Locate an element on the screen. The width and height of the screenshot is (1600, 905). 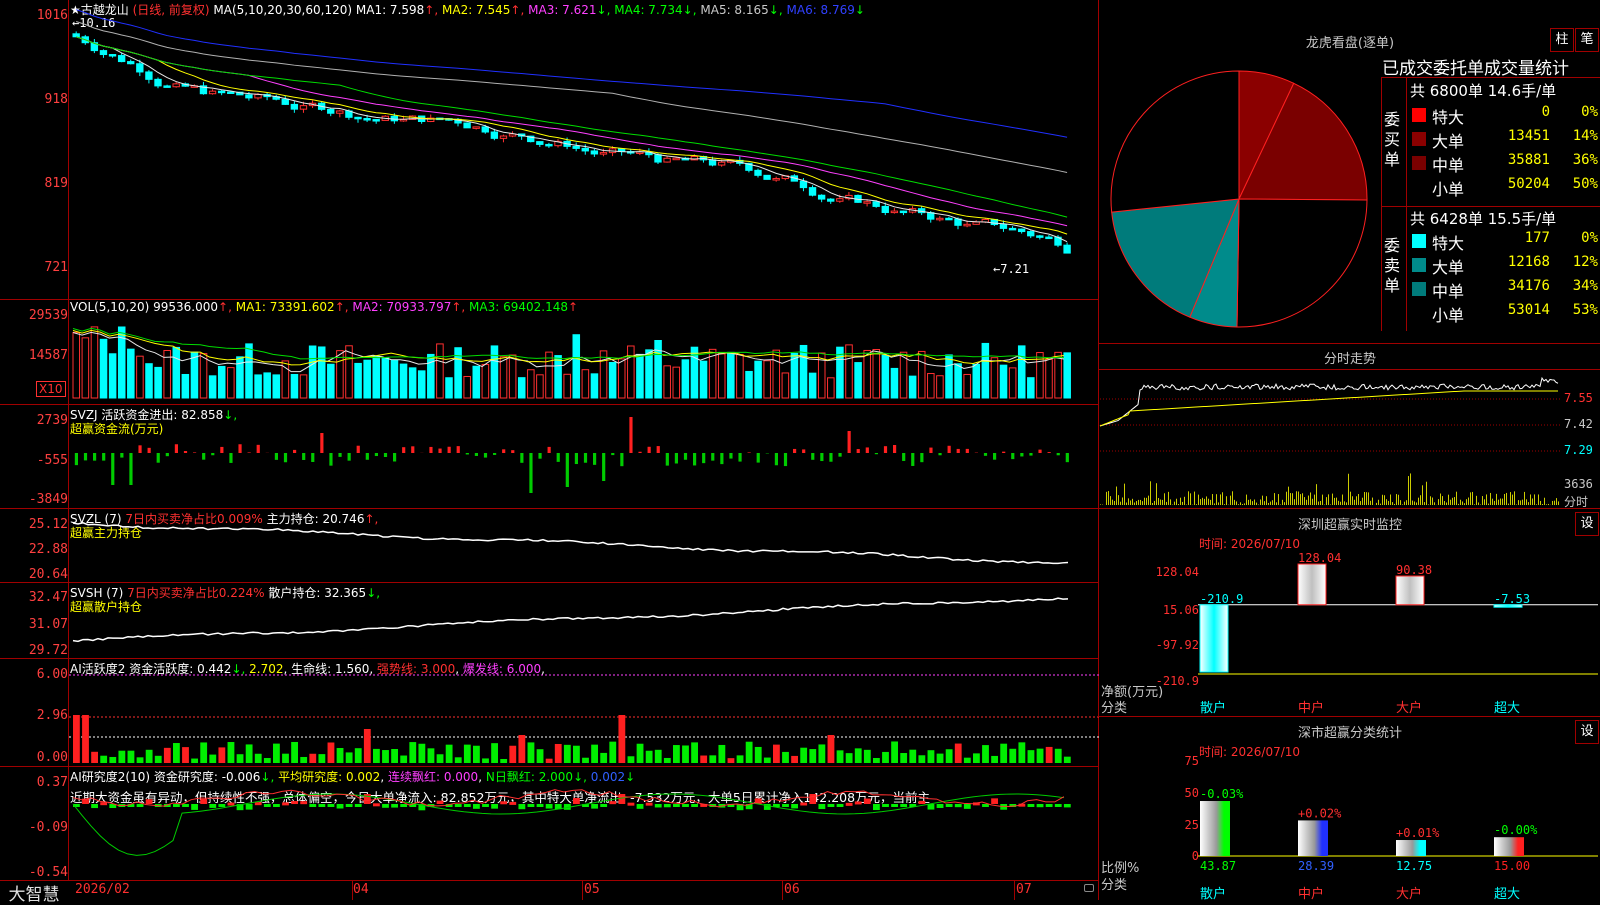
category-label: 大户 is located at coordinates (1409, 892).